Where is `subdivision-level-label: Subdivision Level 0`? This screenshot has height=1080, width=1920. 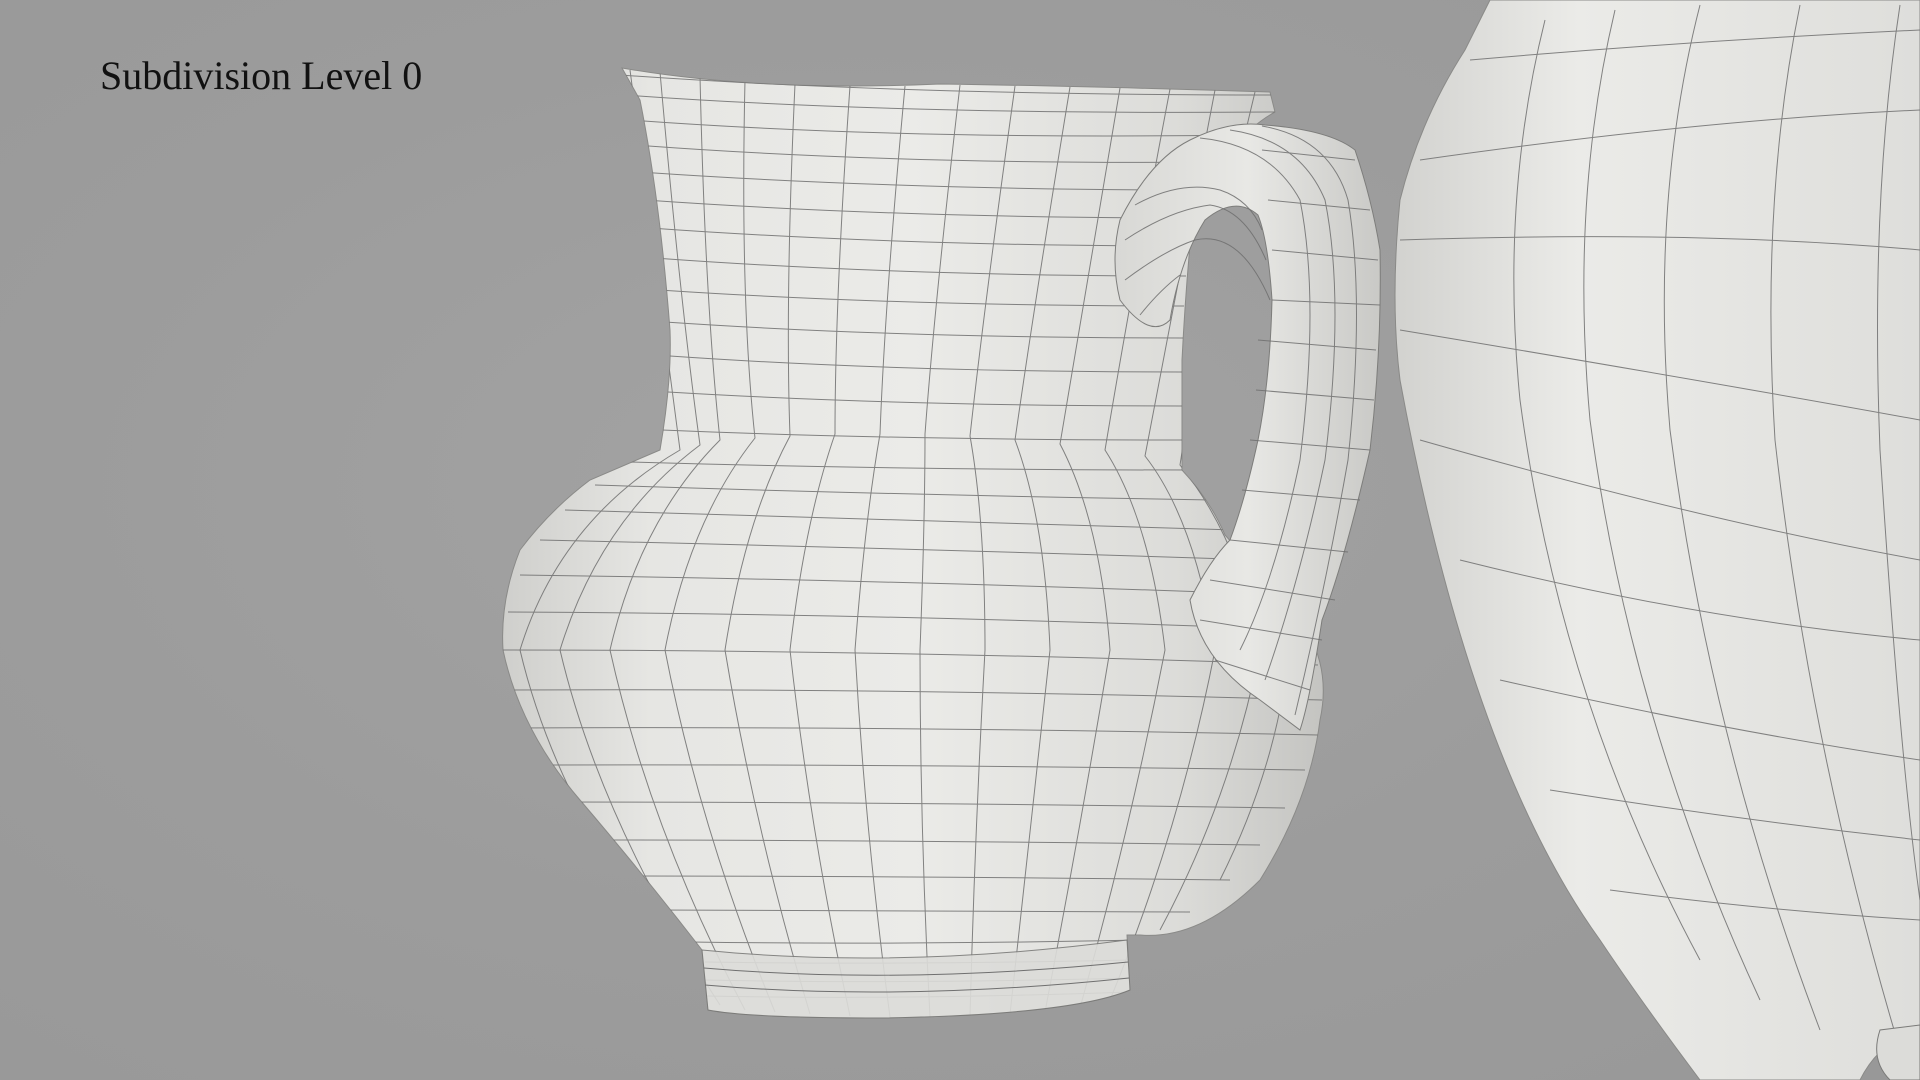 subdivision-level-label: Subdivision Level 0 is located at coordinates (261, 75).